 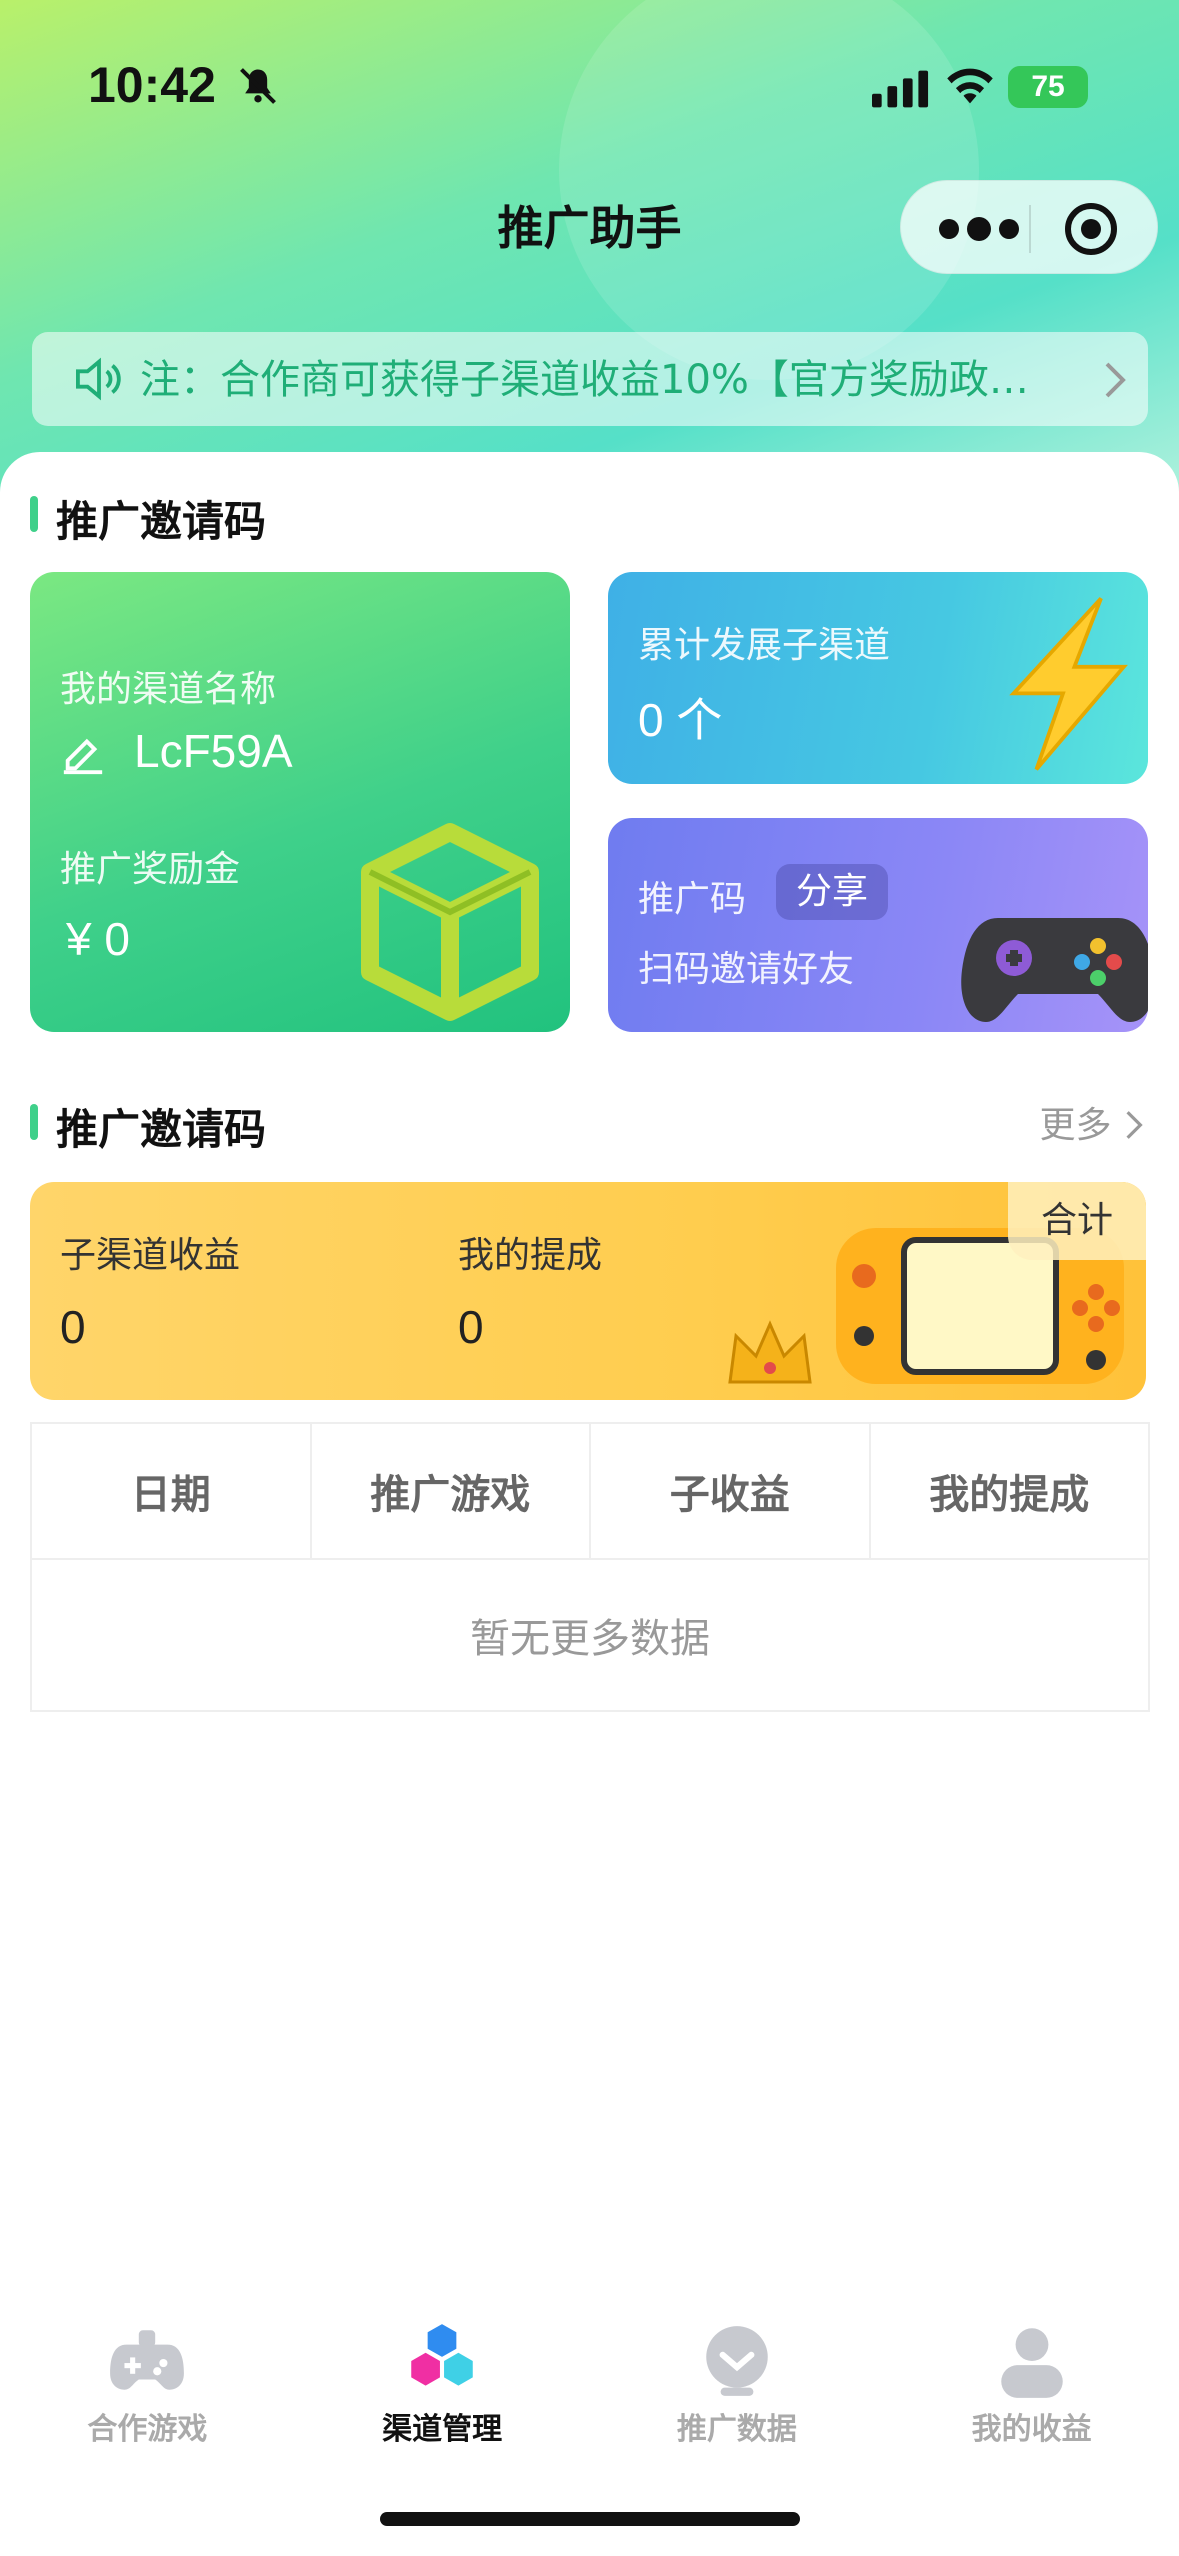 What do you see at coordinates (589, 85) in the screenshot?
I see `status-bar: 10:42 75` at bounding box center [589, 85].